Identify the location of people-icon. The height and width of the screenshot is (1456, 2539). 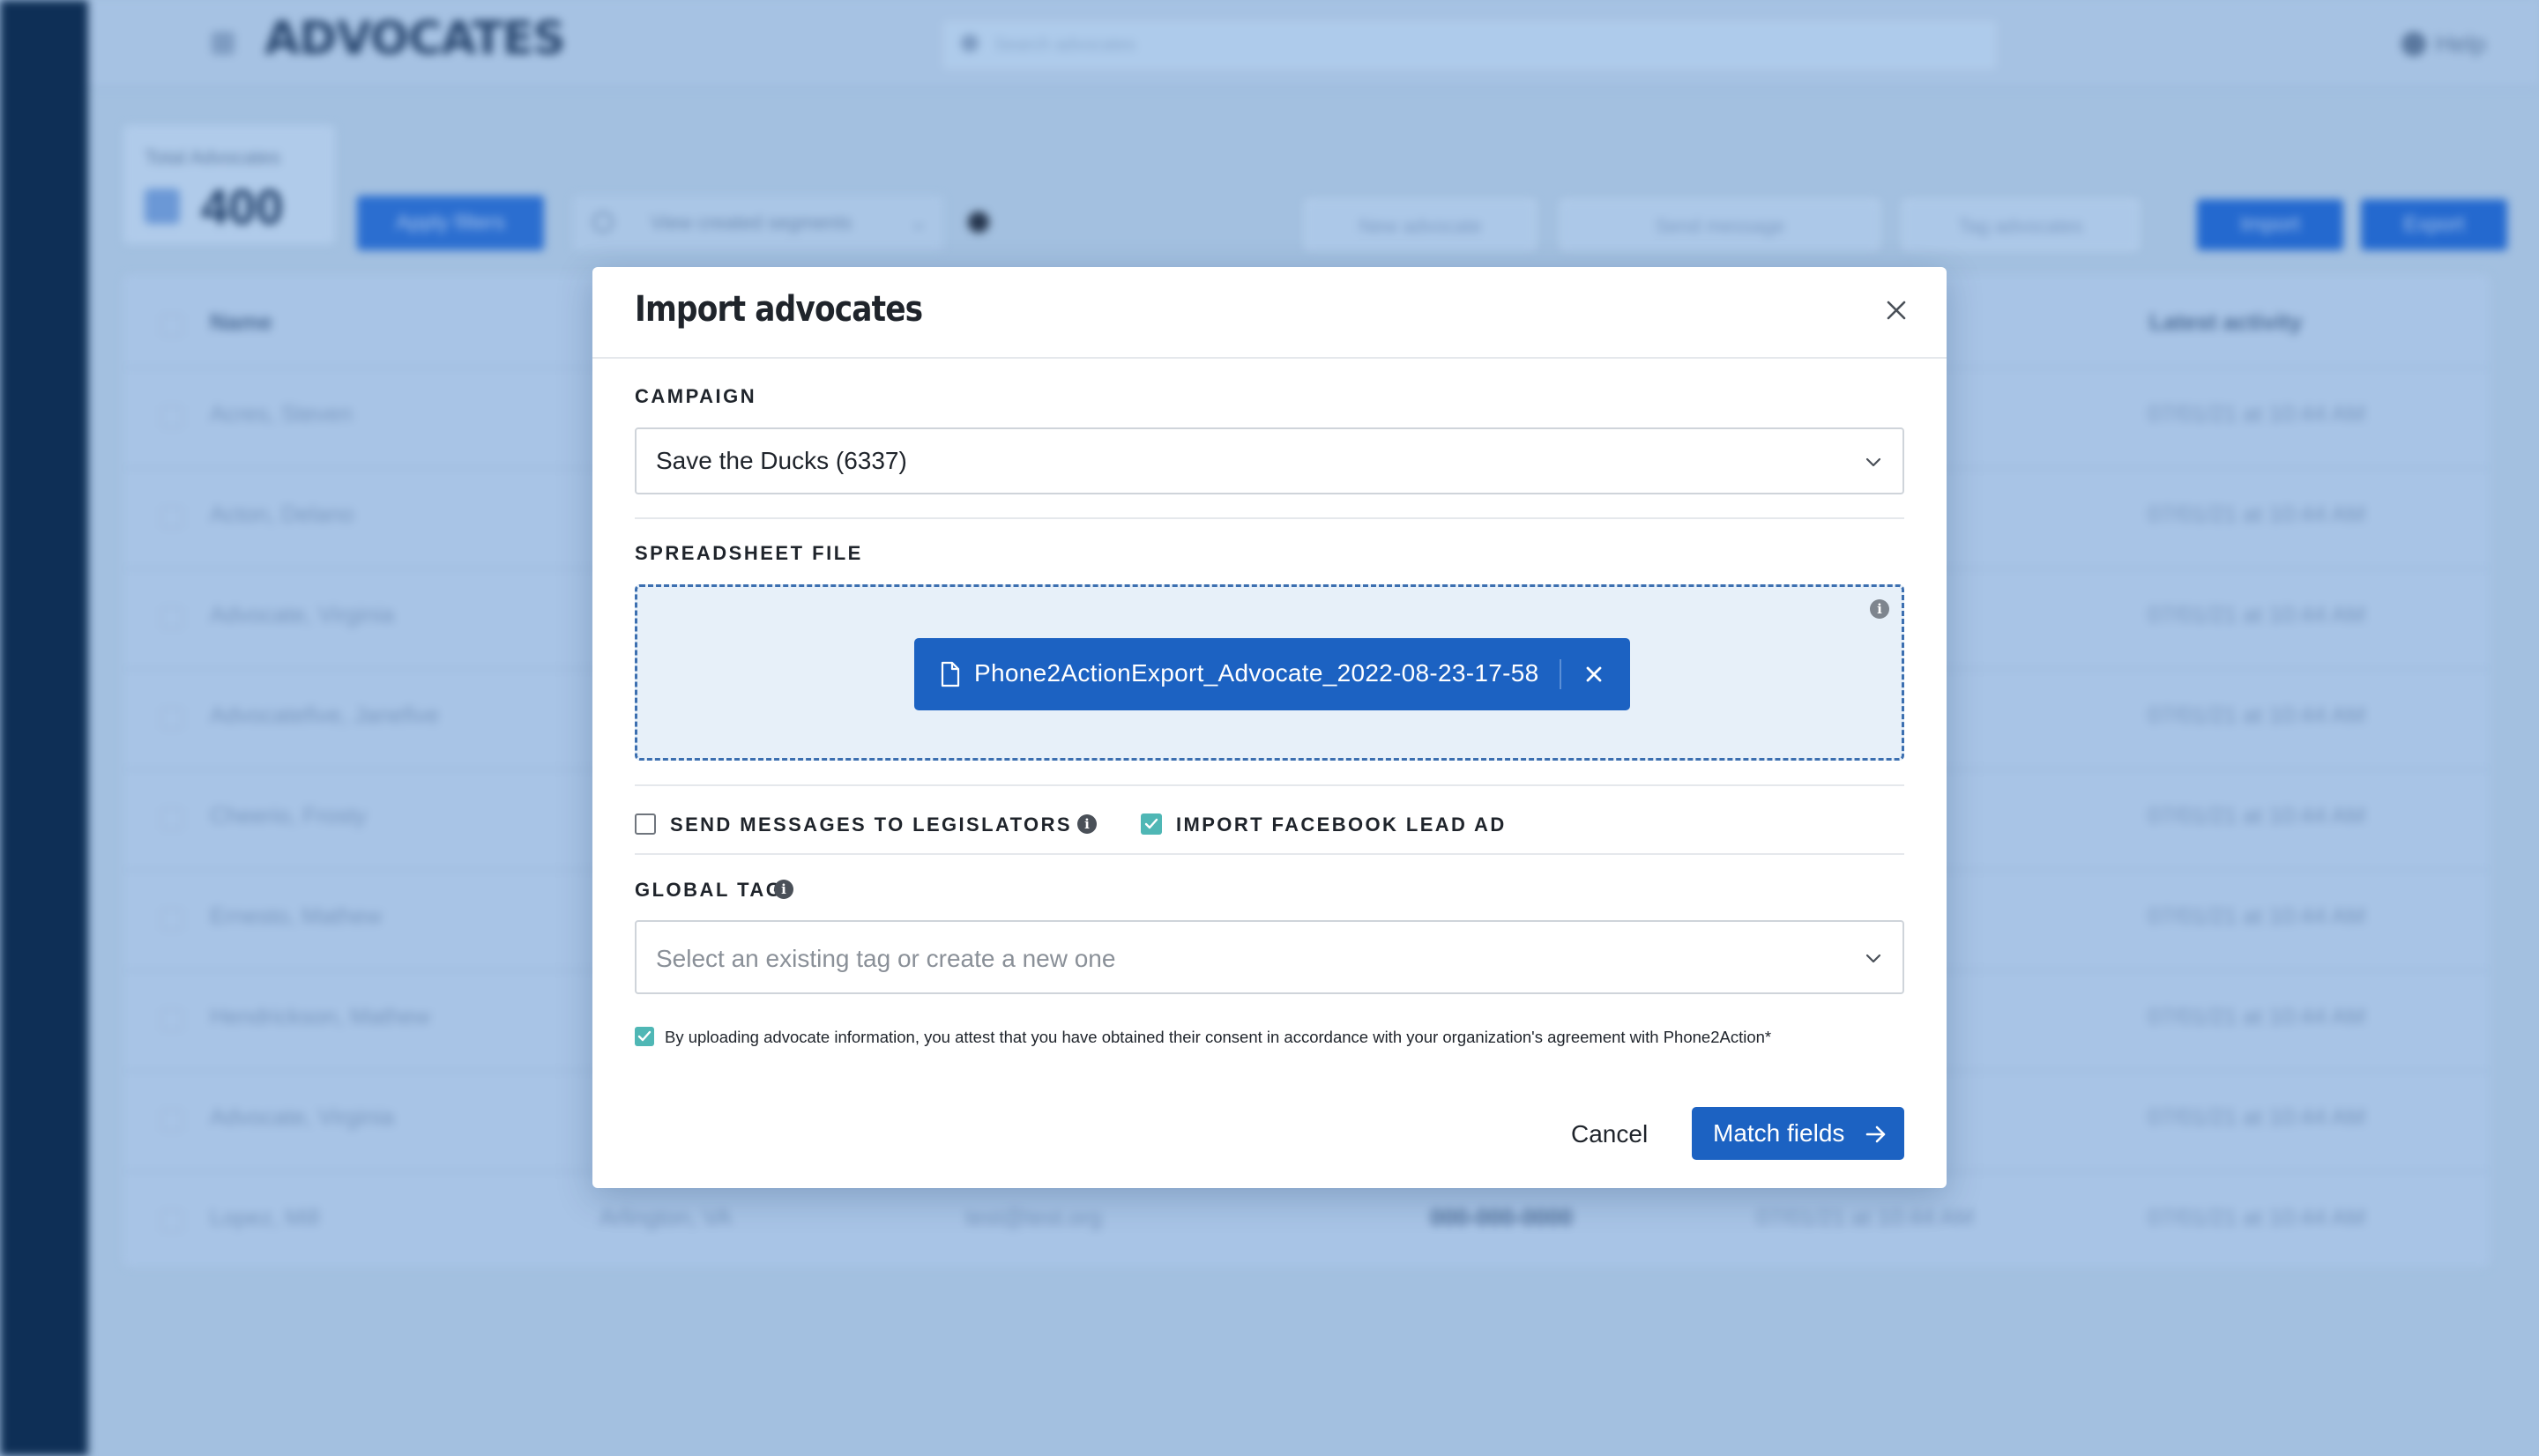
(162, 206).